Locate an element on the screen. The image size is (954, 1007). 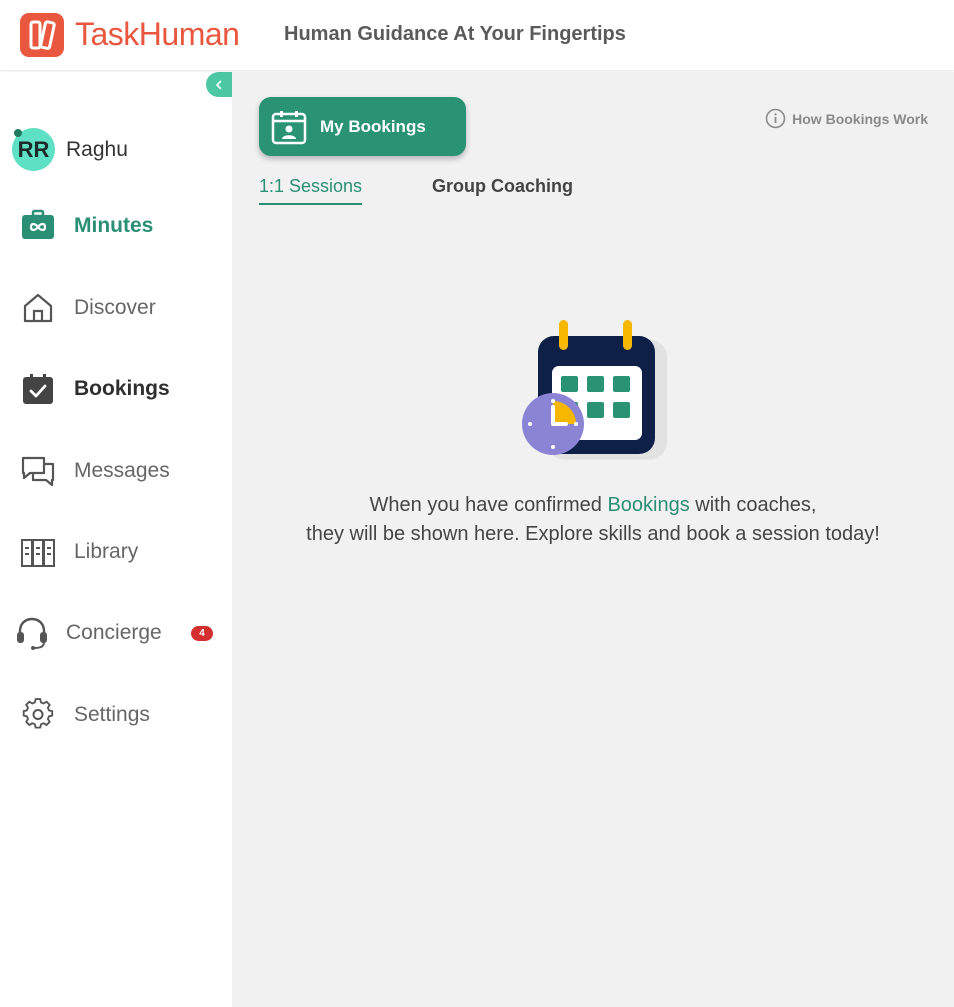
how-bookings-work-label: How Bookings Work is located at coordinates (860, 118).